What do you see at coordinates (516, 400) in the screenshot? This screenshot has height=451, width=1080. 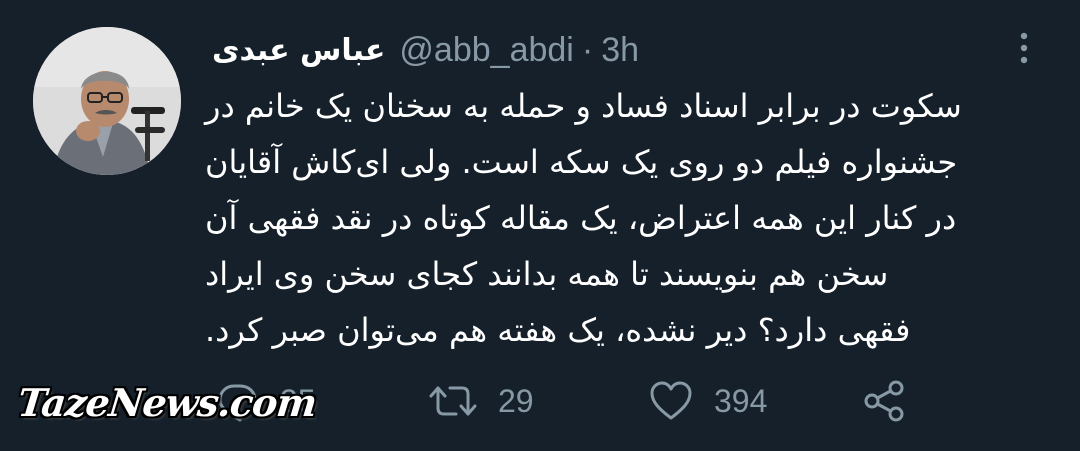 I see `retweet-count: 29` at bounding box center [516, 400].